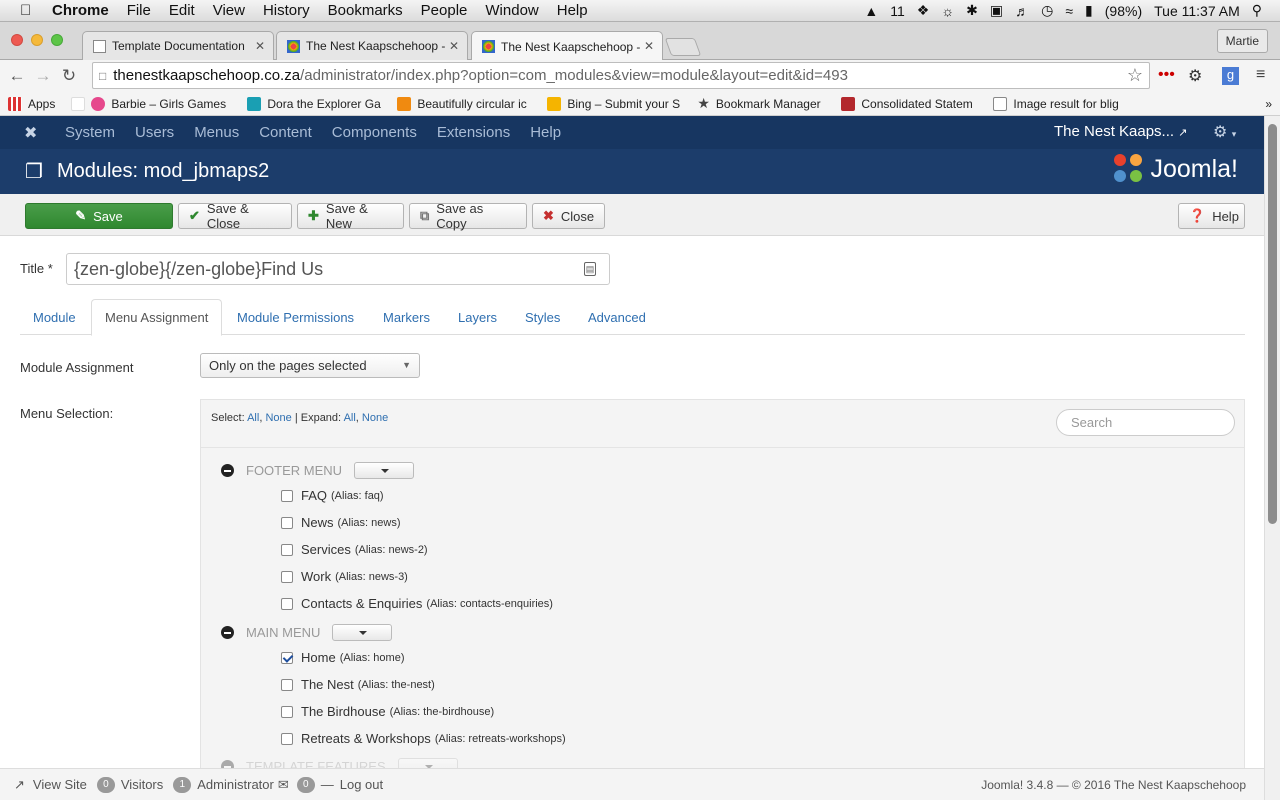 Image resolution: width=1280 pixels, height=800 pixels. I want to click on nav-system: System, so click(90, 132).